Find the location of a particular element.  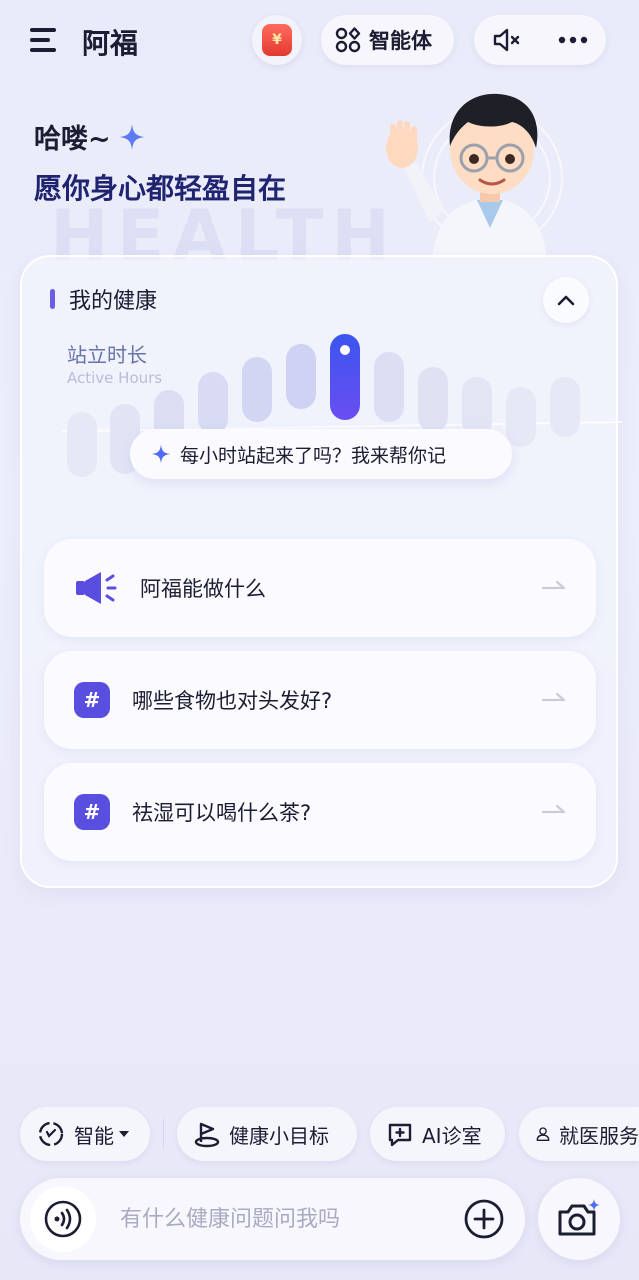

header-actions is located at coordinates (540, 40).